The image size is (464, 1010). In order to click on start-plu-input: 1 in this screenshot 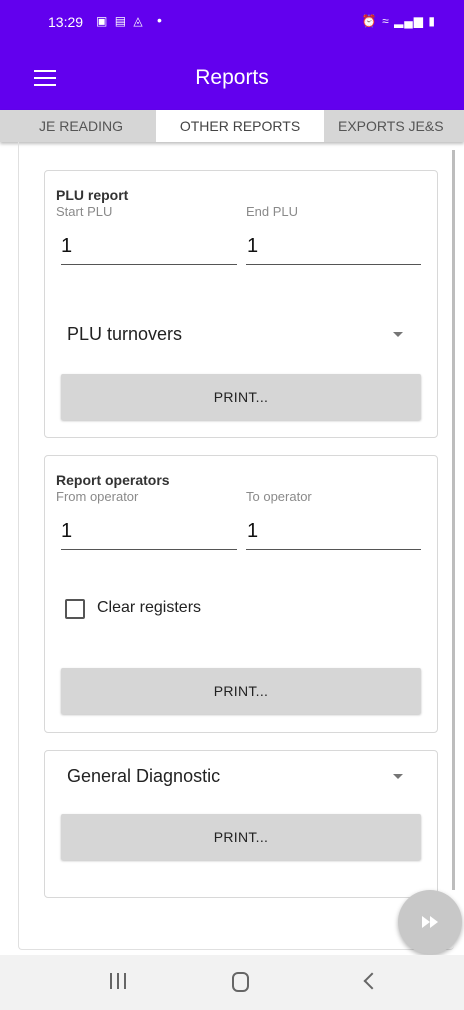, I will do `click(66, 246)`.